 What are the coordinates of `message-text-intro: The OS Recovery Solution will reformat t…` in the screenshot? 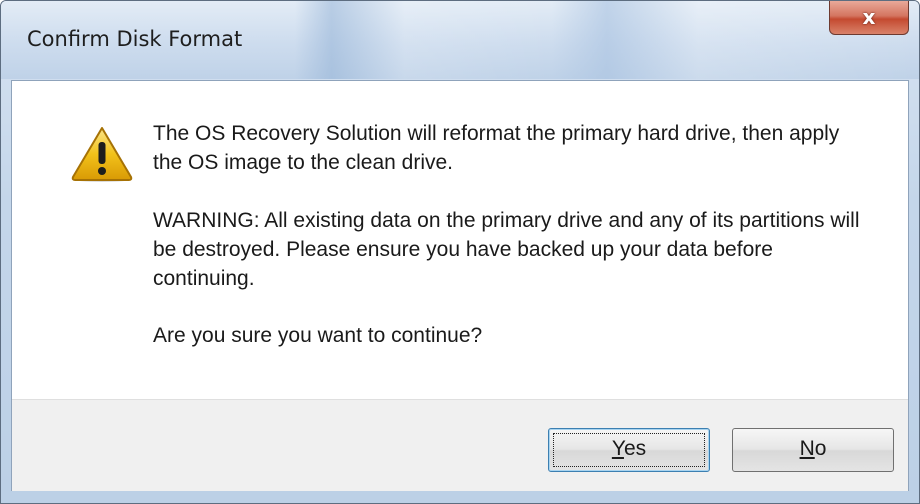 It's located at (496, 148).